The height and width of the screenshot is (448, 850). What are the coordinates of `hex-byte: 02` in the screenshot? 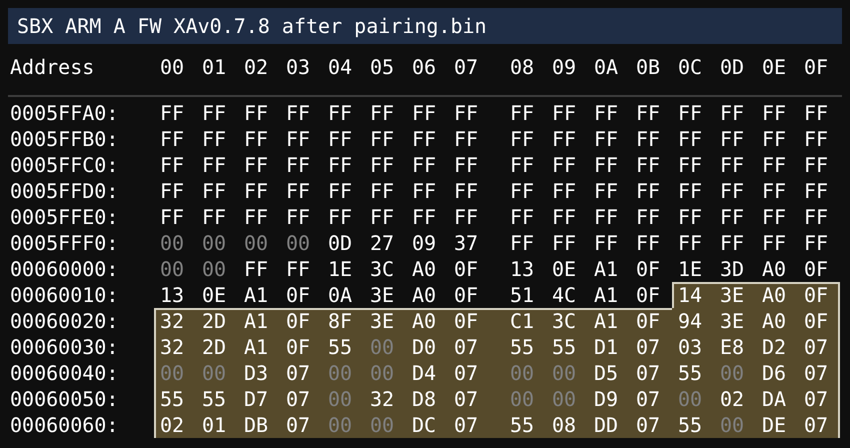 It's located at (175, 425).